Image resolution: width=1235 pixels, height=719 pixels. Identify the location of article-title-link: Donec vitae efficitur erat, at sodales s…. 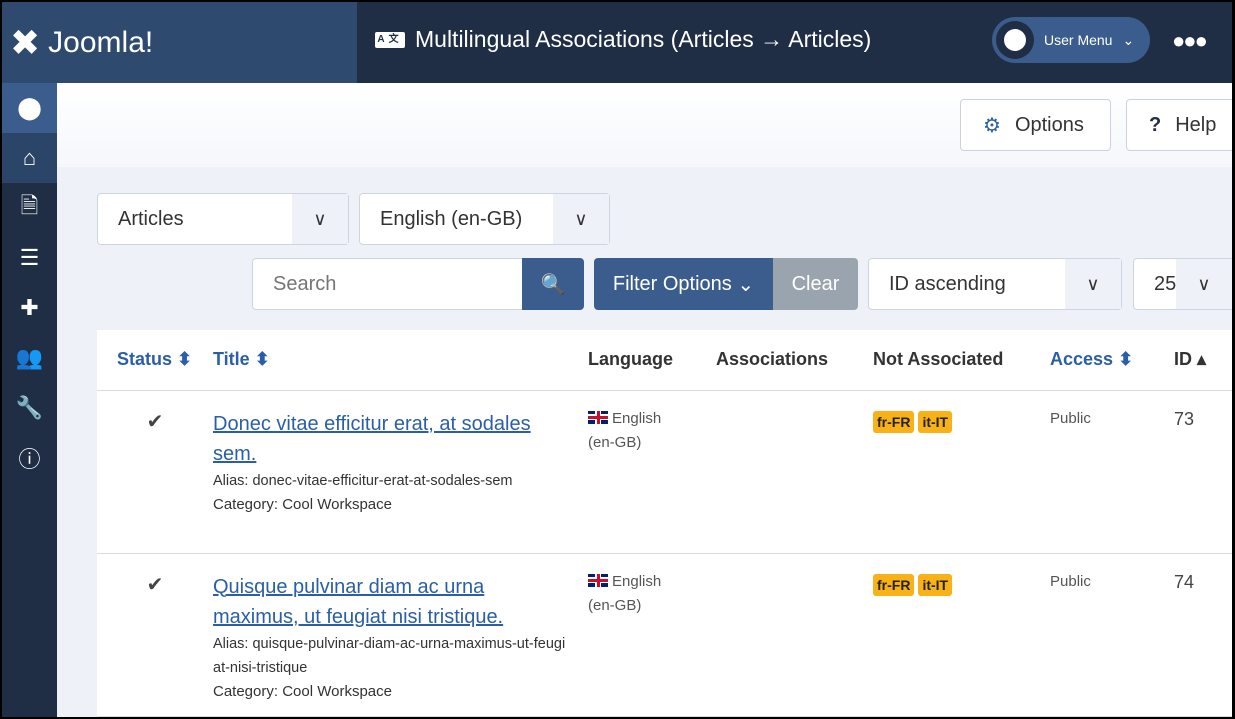
(372, 439).